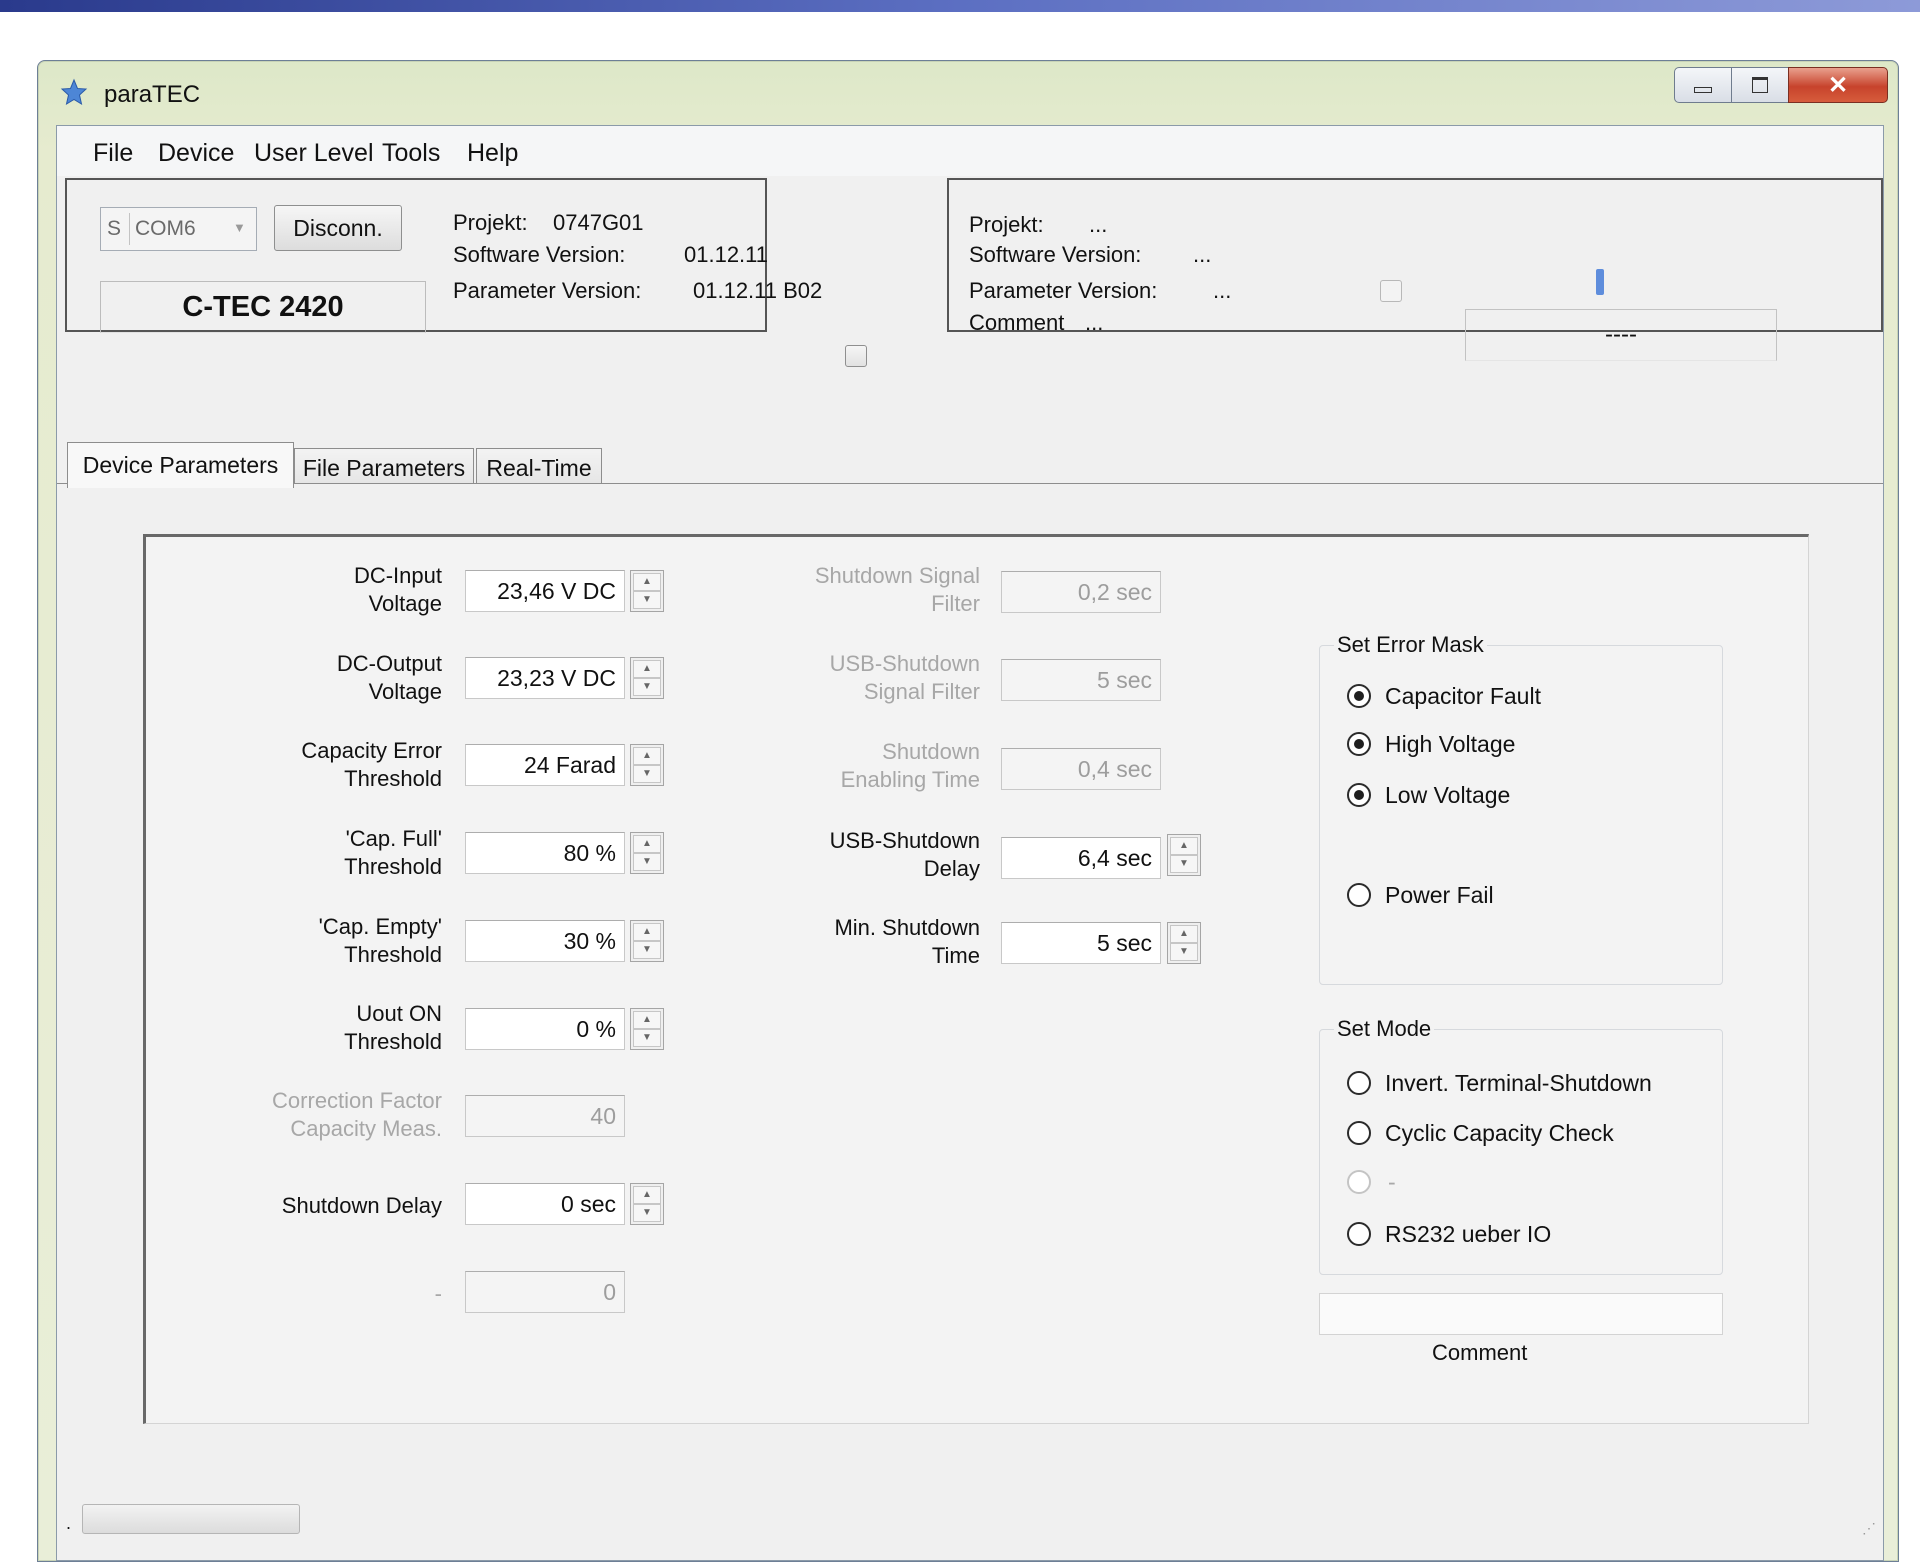  What do you see at coordinates (545, 1204) in the screenshot?
I see `shutdown-delay-field: 0 sec` at bounding box center [545, 1204].